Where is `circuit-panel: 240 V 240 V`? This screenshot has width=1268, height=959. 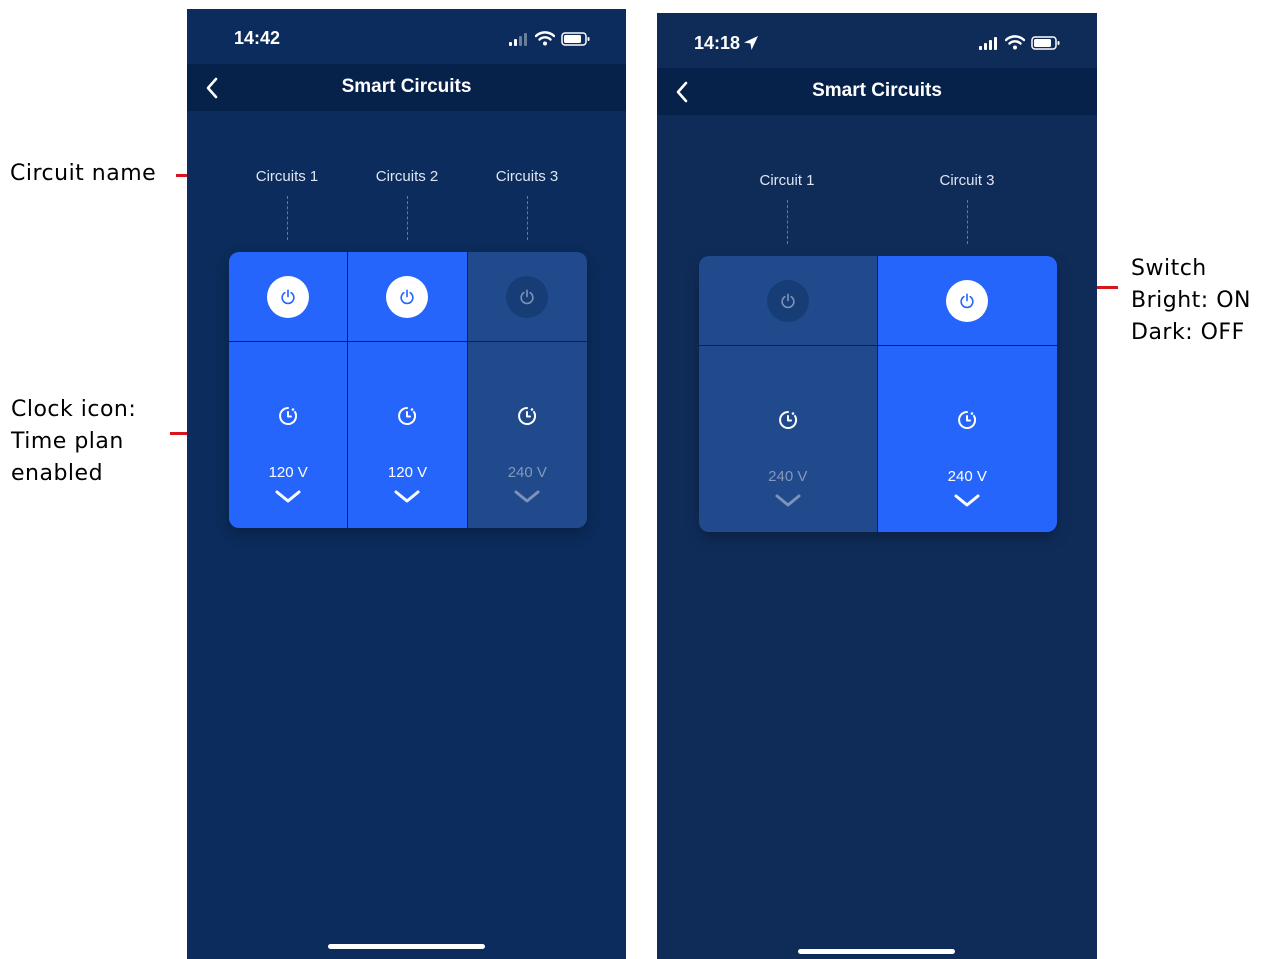 circuit-panel: 240 V 240 V is located at coordinates (878, 394).